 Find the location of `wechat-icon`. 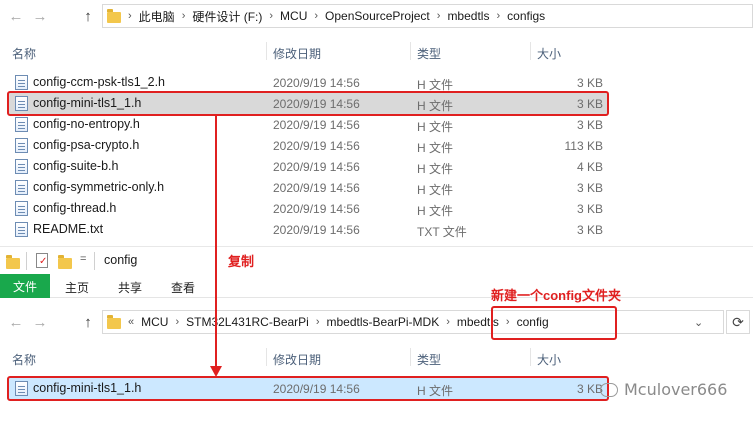

wechat-icon is located at coordinates (609, 389).